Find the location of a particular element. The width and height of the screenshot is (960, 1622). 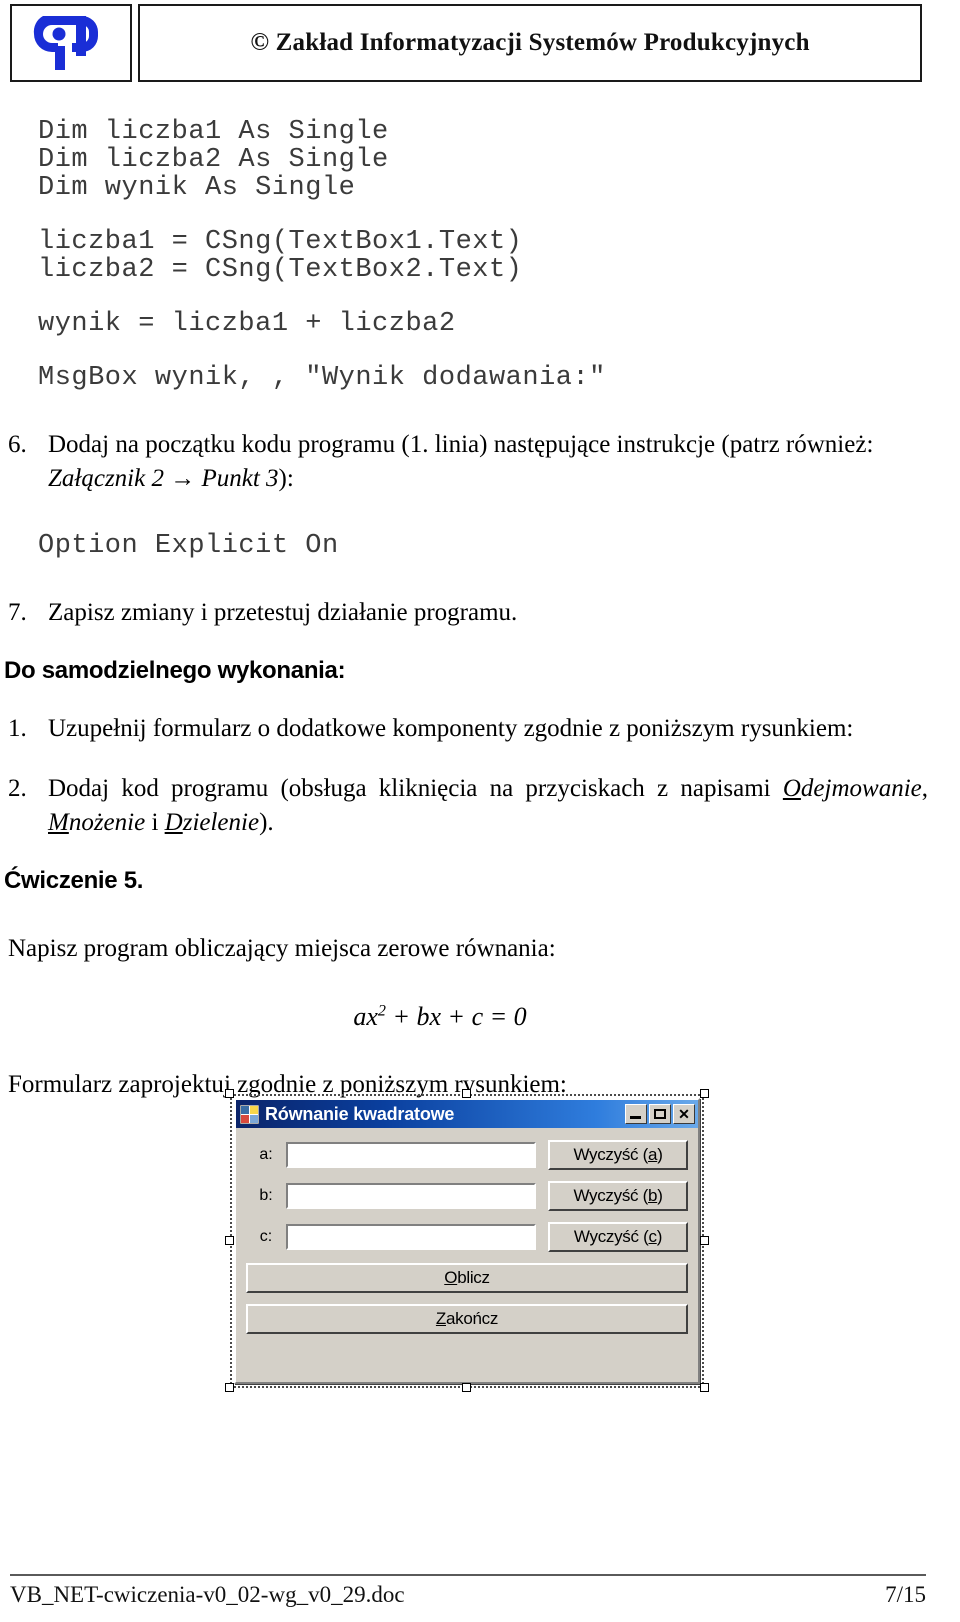

label-a: a: is located at coordinates (266, 1154).